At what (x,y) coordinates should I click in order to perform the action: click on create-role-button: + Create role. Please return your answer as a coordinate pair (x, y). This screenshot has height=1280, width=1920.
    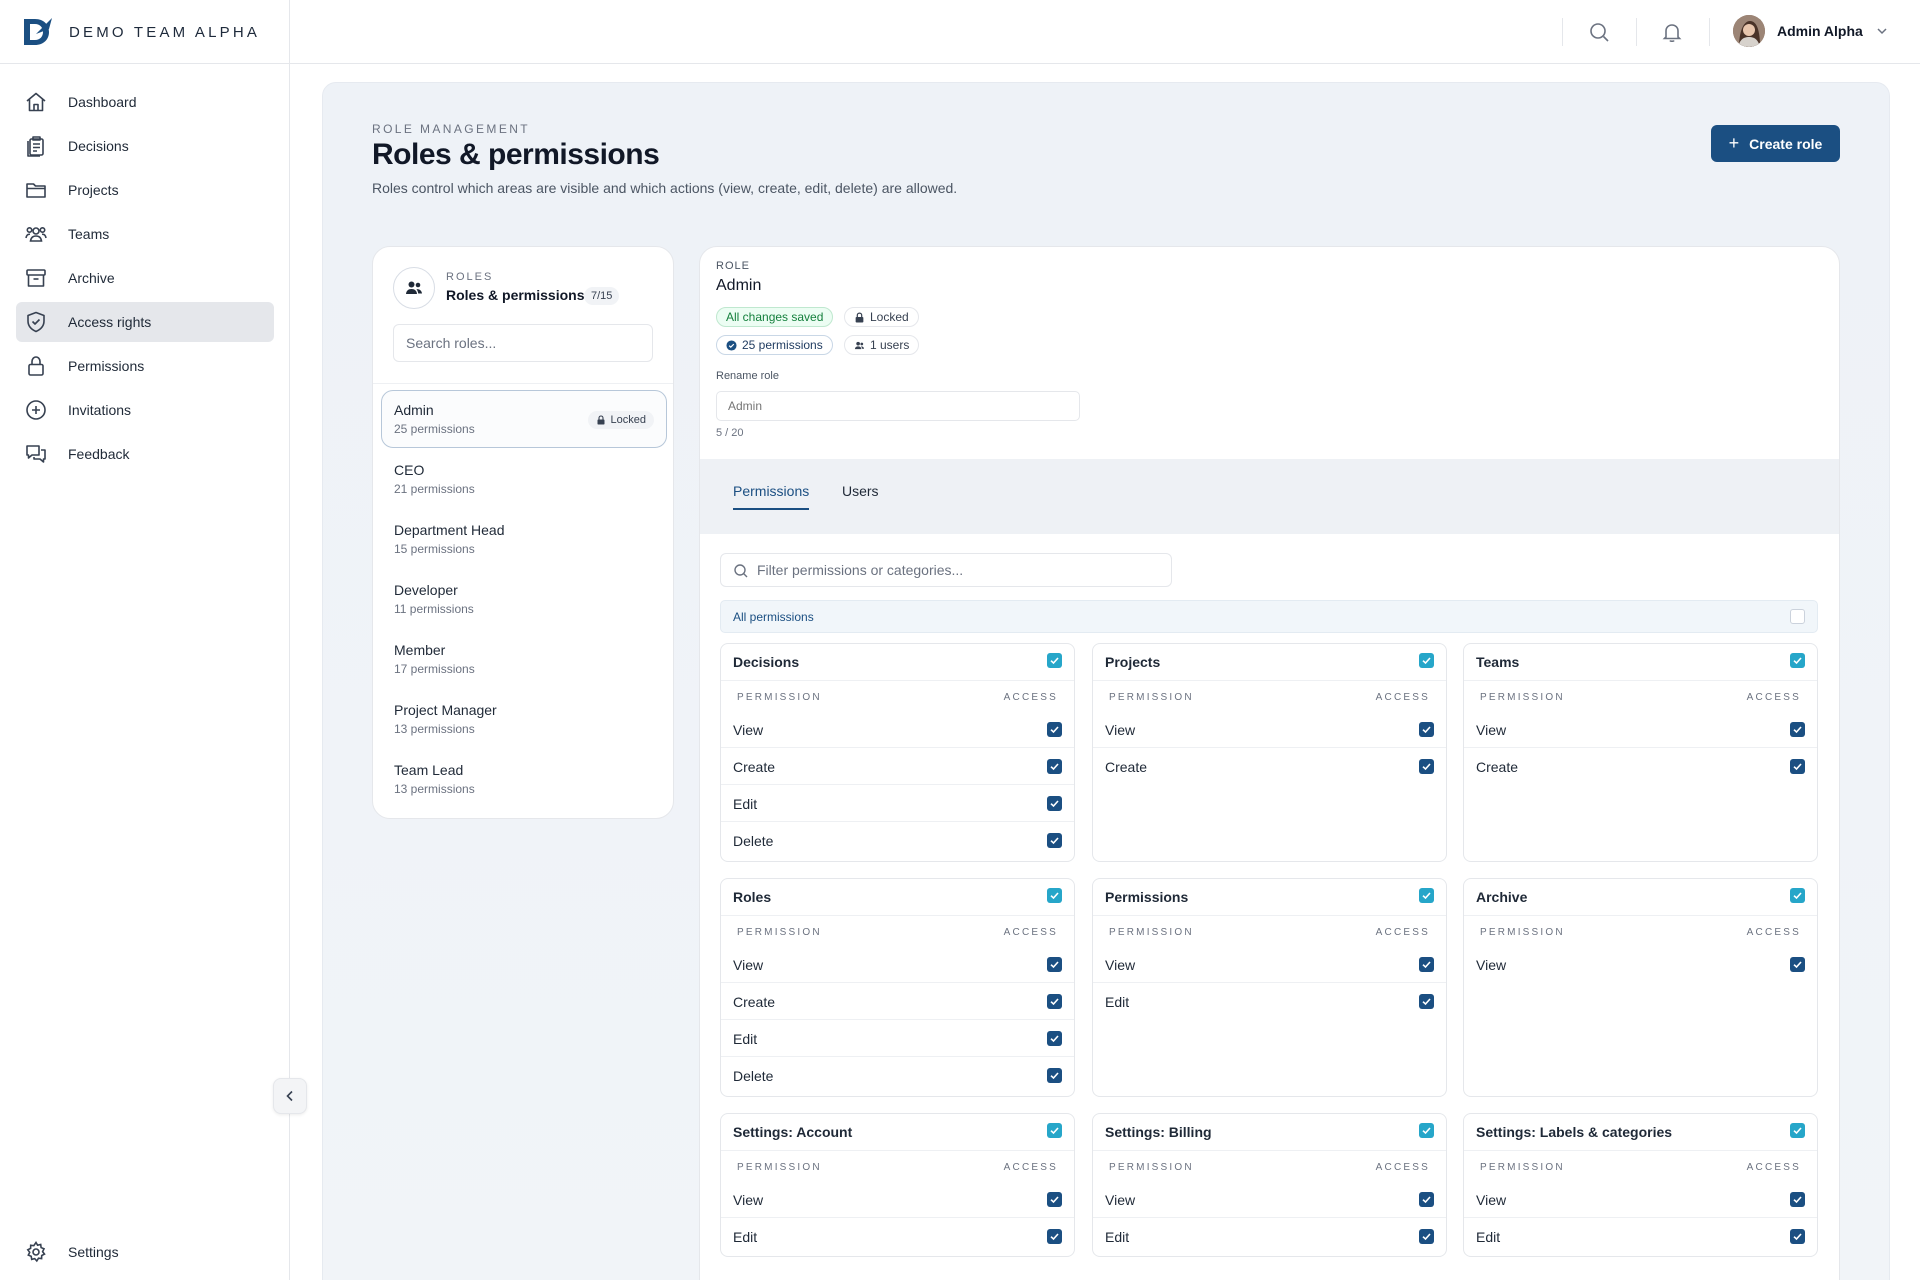
    Looking at the image, I should click on (1775, 143).